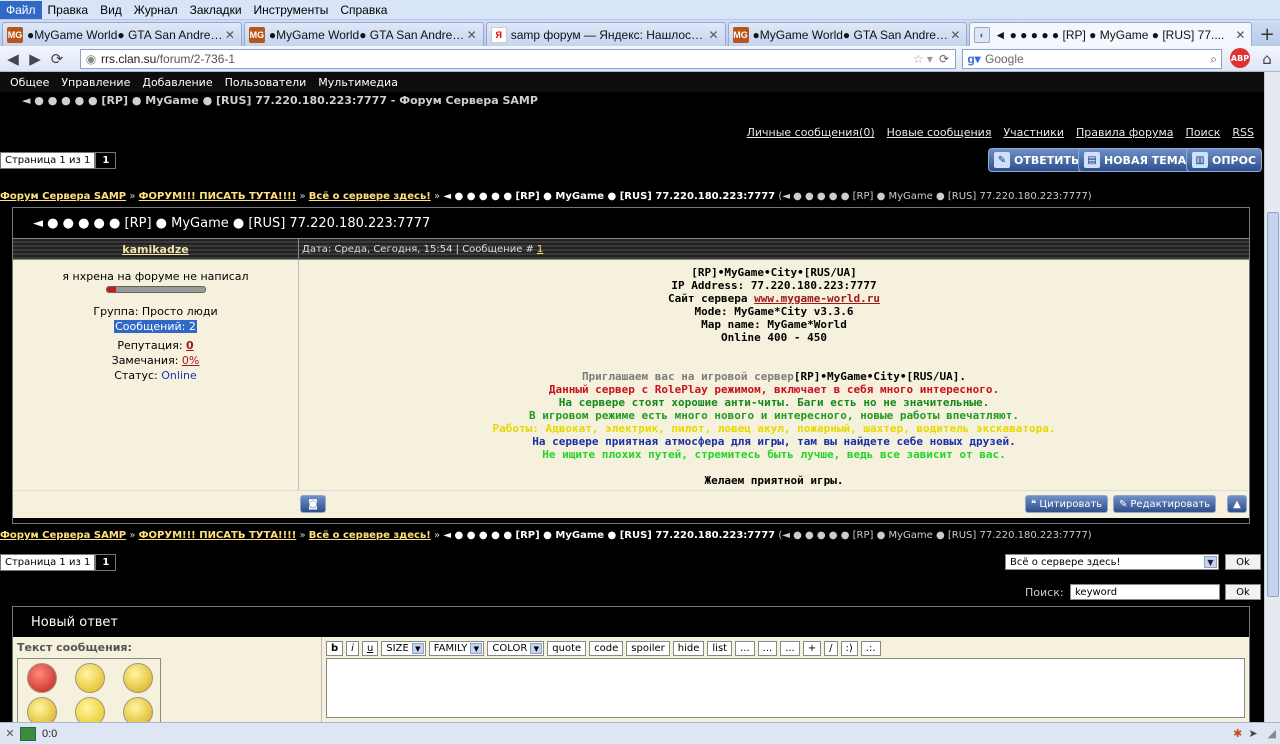 The width and height of the screenshot is (1280, 744). I want to click on search-link: Поиск, so click(1203, 132).